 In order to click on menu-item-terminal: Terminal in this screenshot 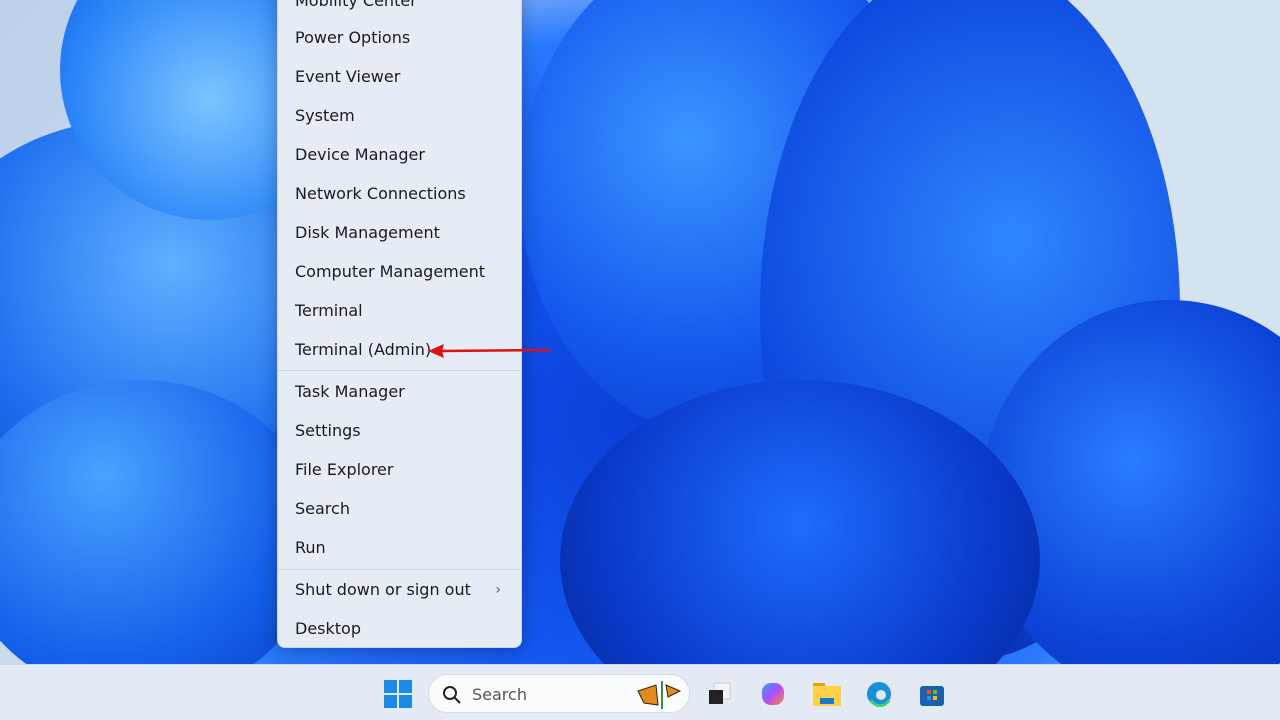, I will do `click(399, 311)`.